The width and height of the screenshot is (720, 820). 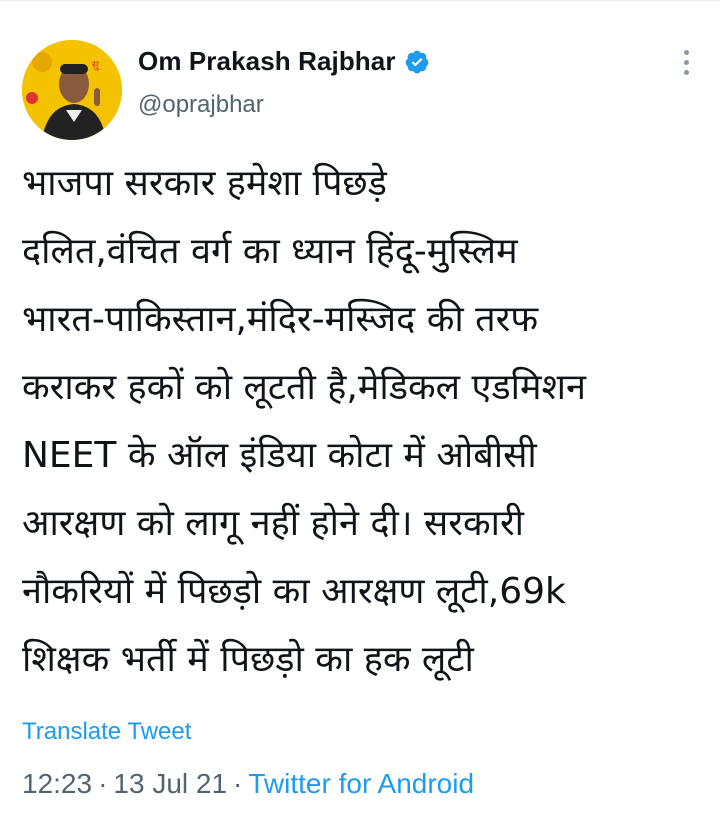 I want to click on avatar: सु, so click(x=72, y=90).